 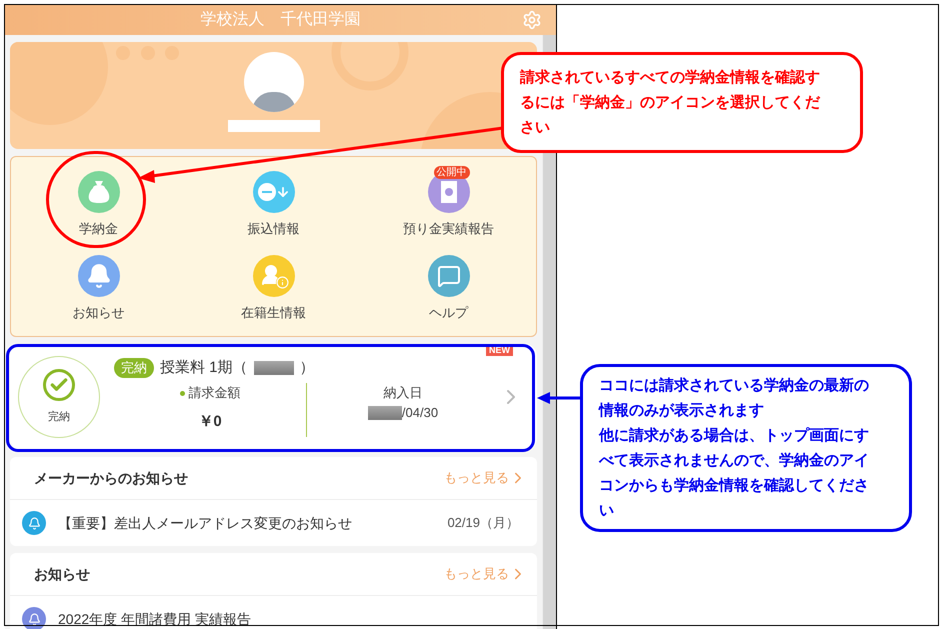 I want to click on fee-title: ）, so click(x=307, y=368).